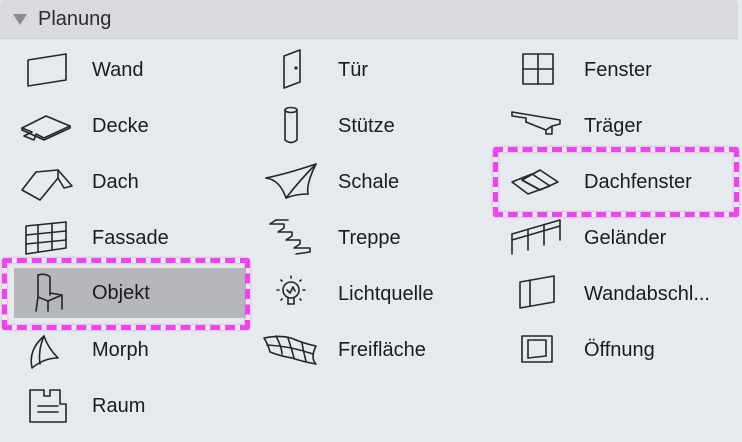 The width and height of the screenshot is (742, 442). What do you see at coordinates (45, 182) in the screenshot?
I see `roof-icon` at bounding box center [45, 182].